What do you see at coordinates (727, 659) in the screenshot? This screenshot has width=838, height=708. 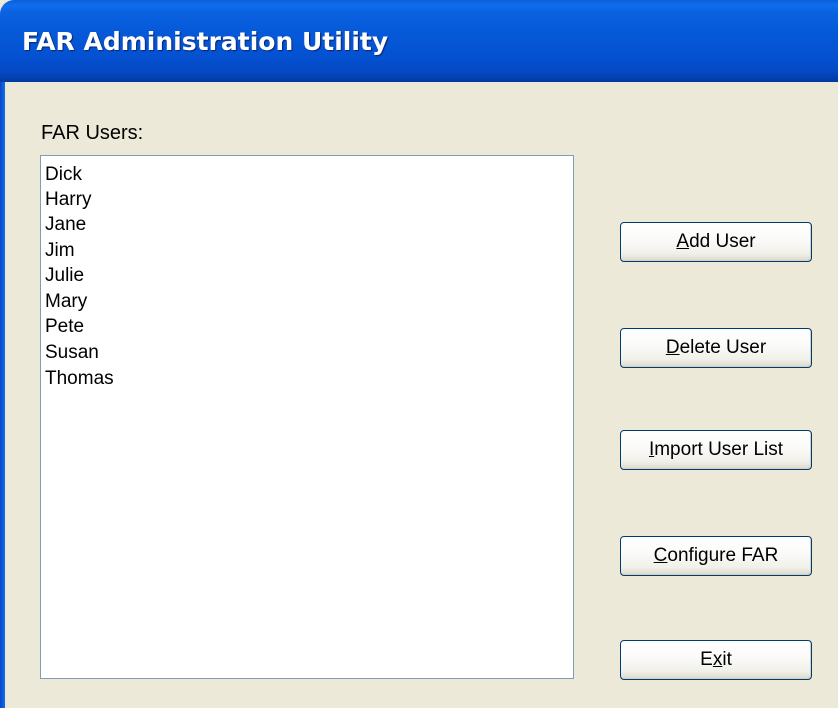 I see `exit-label-rest: it` at bounding box center [727, 659].